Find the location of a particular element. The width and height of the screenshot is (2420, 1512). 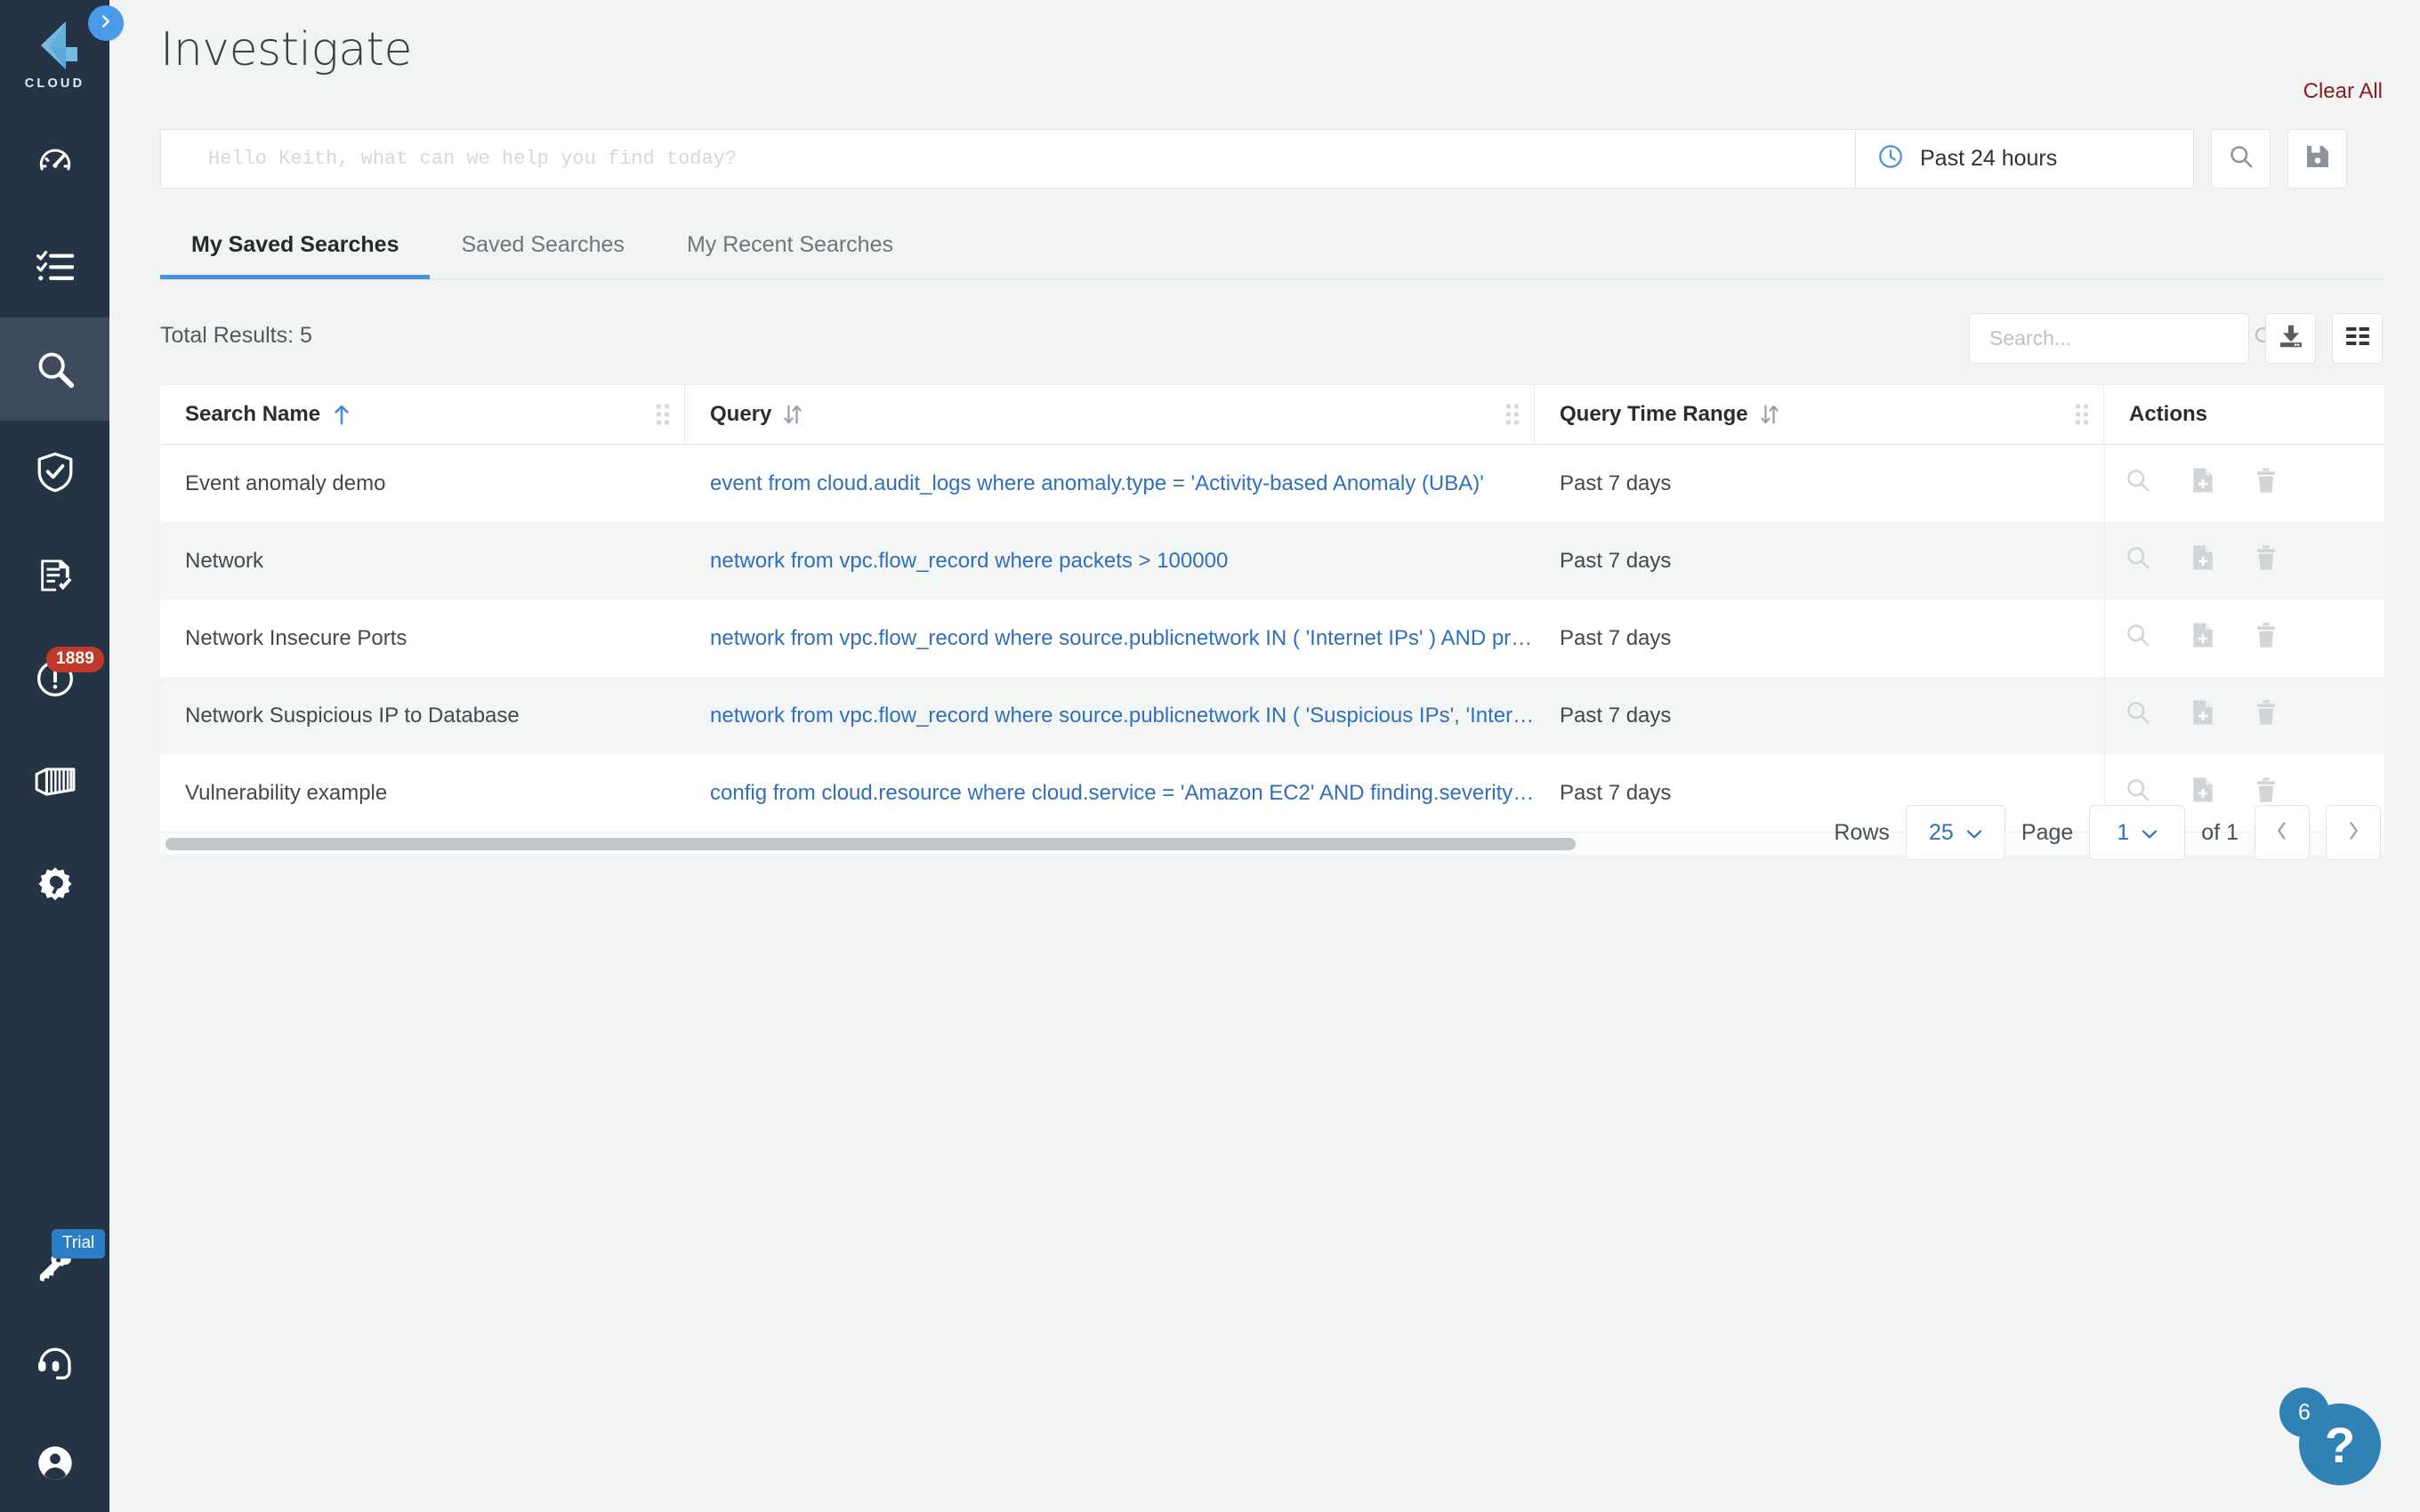

column-header-query: Query is located at coordinates (1110, 414).